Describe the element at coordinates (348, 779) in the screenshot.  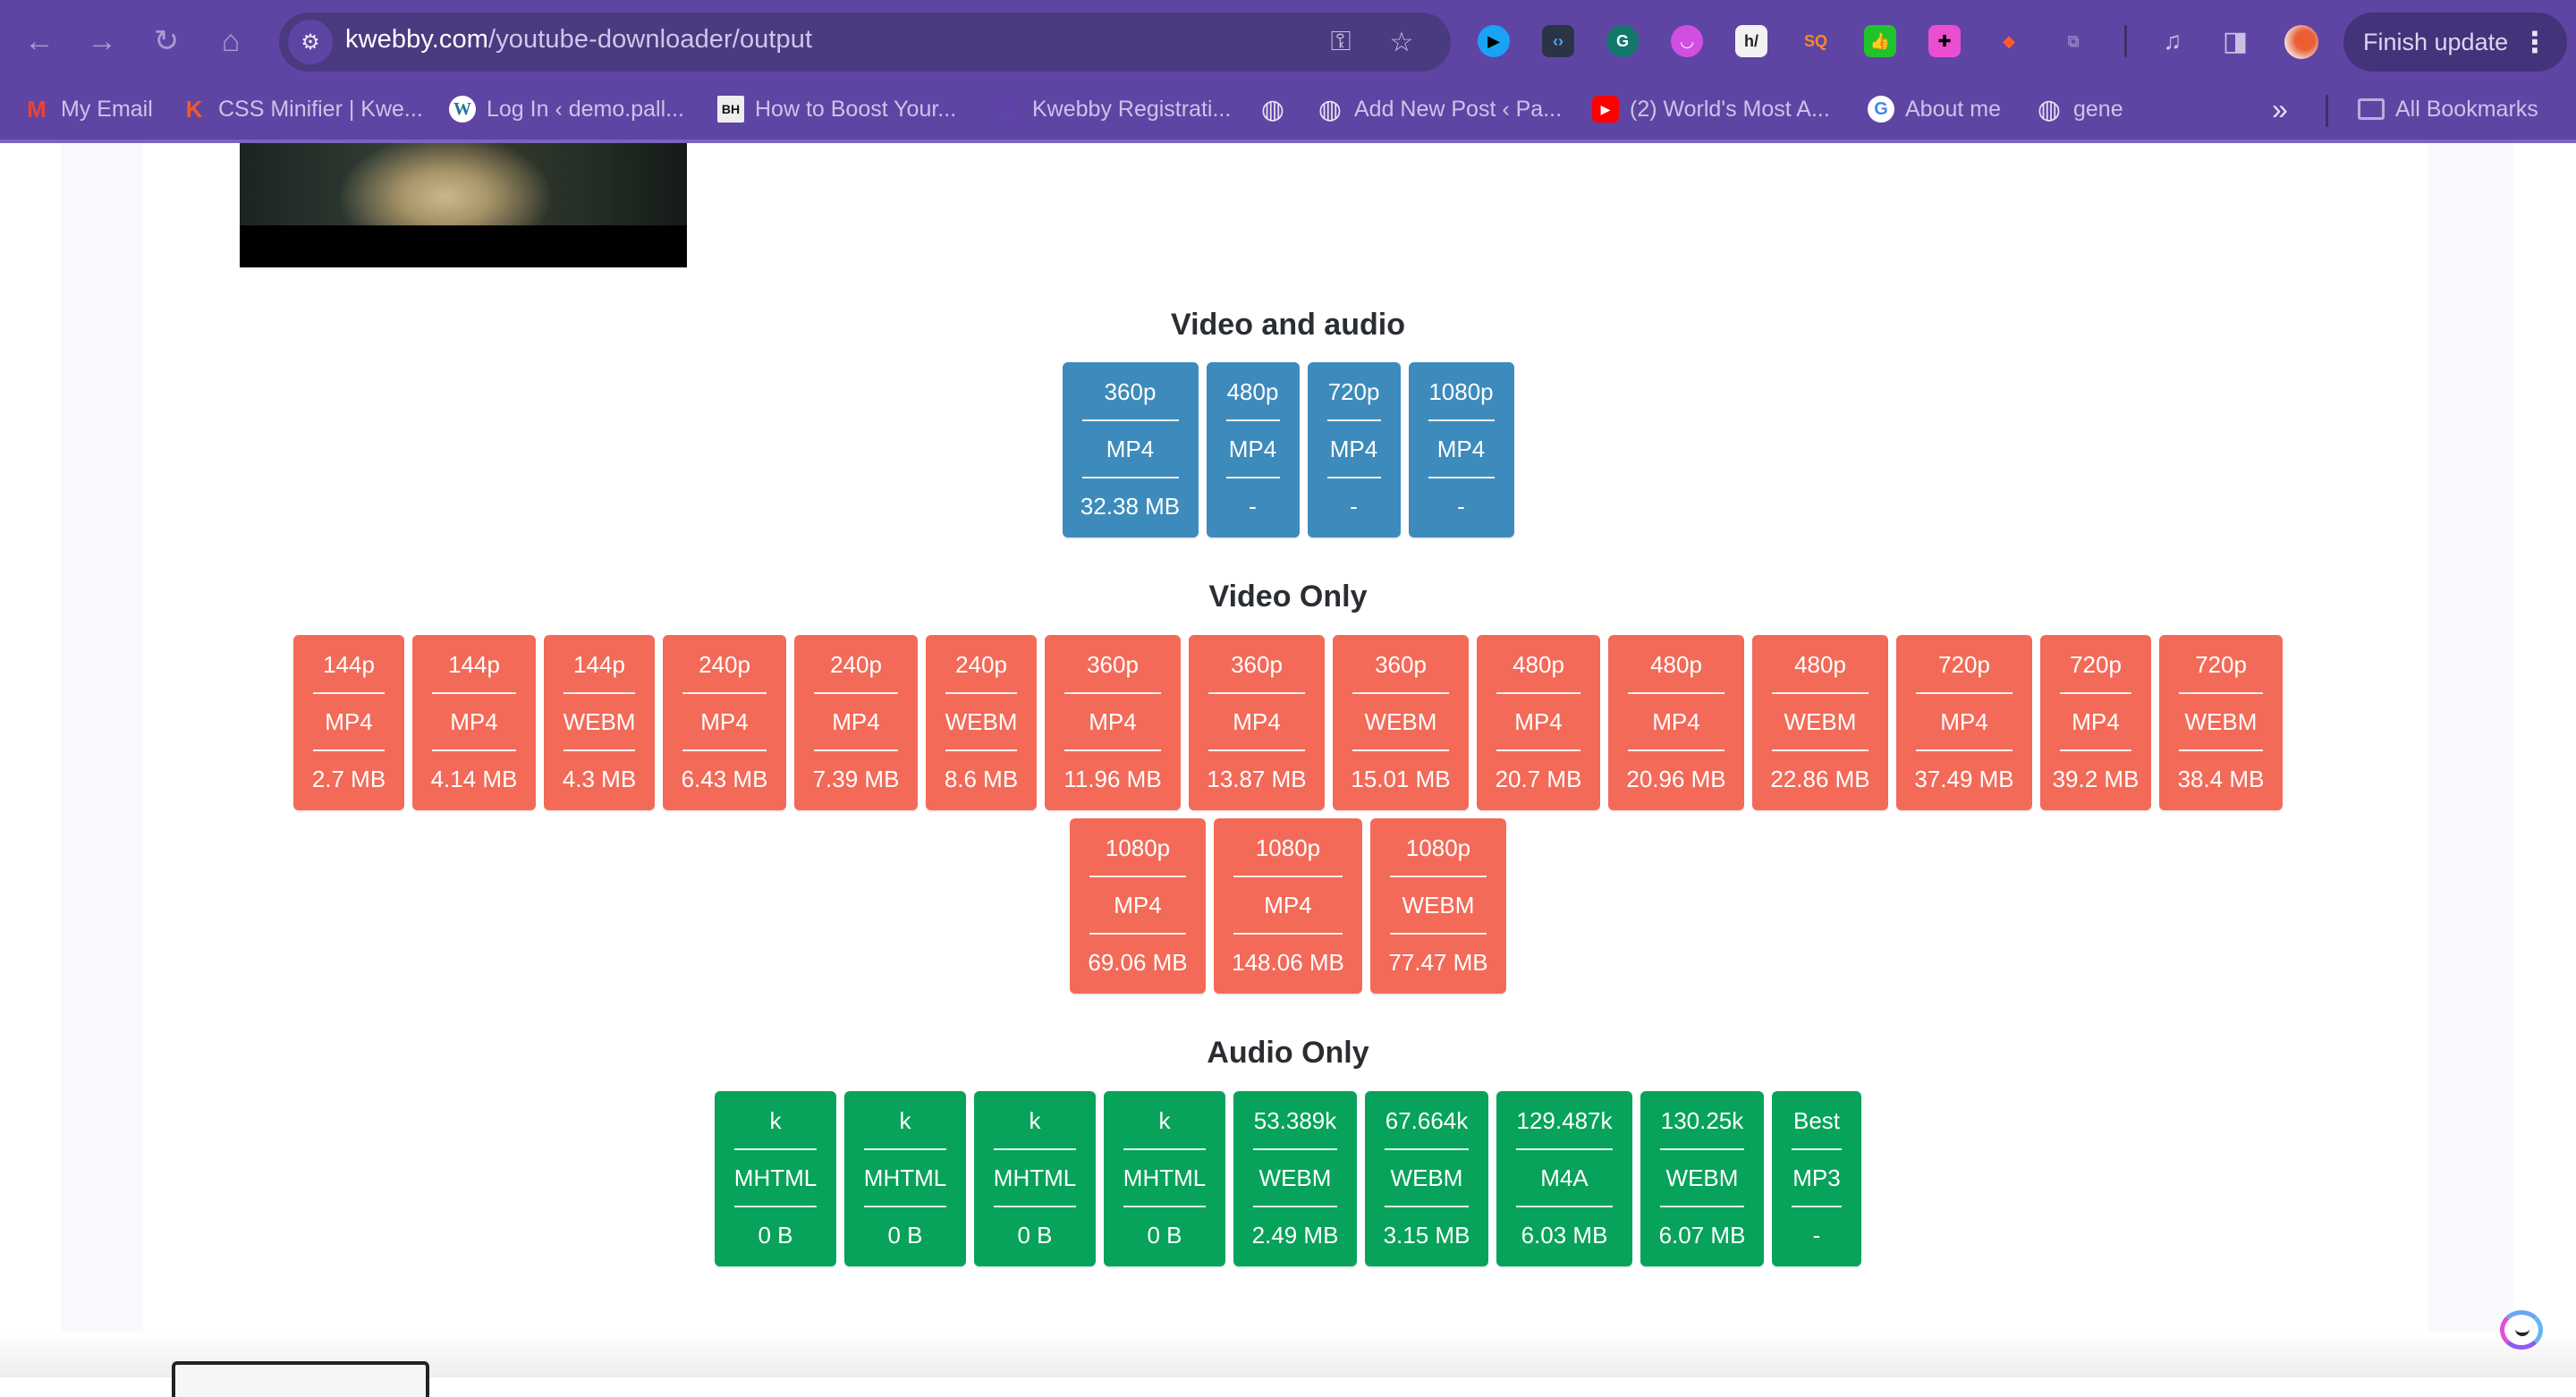
I see `format-size: 2.7 MB` at that location.